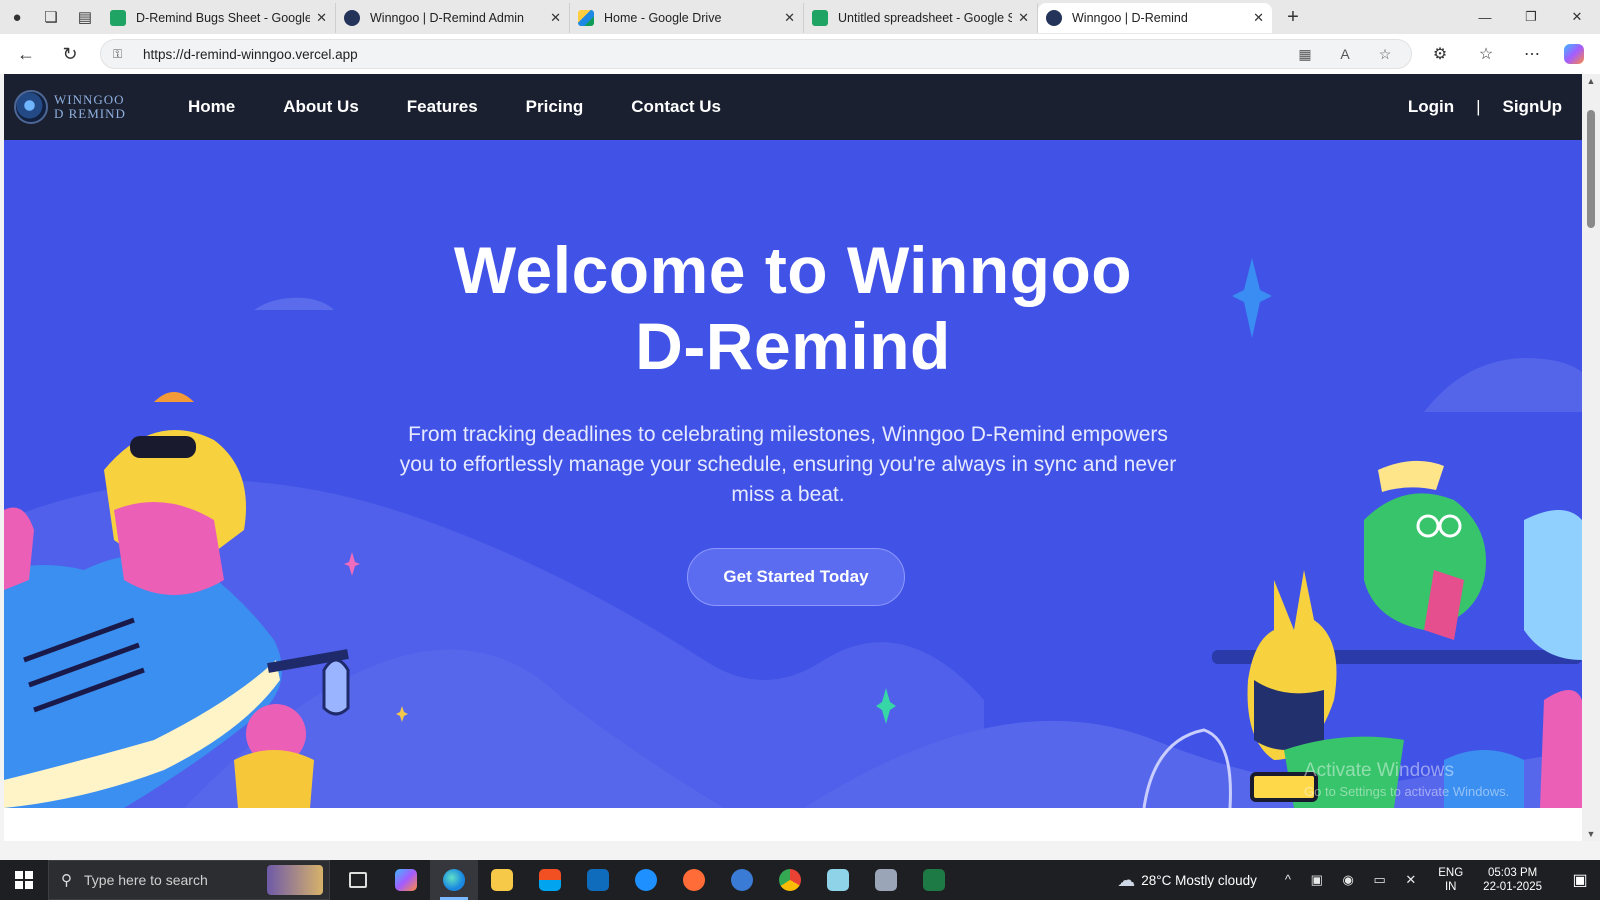 The height and width of the screenshot is (900, 1600). What do you see at coordinates (274, 779) in the screenshot?
I see `pink-creature-body-illustration` at bounding box center [274, 779].